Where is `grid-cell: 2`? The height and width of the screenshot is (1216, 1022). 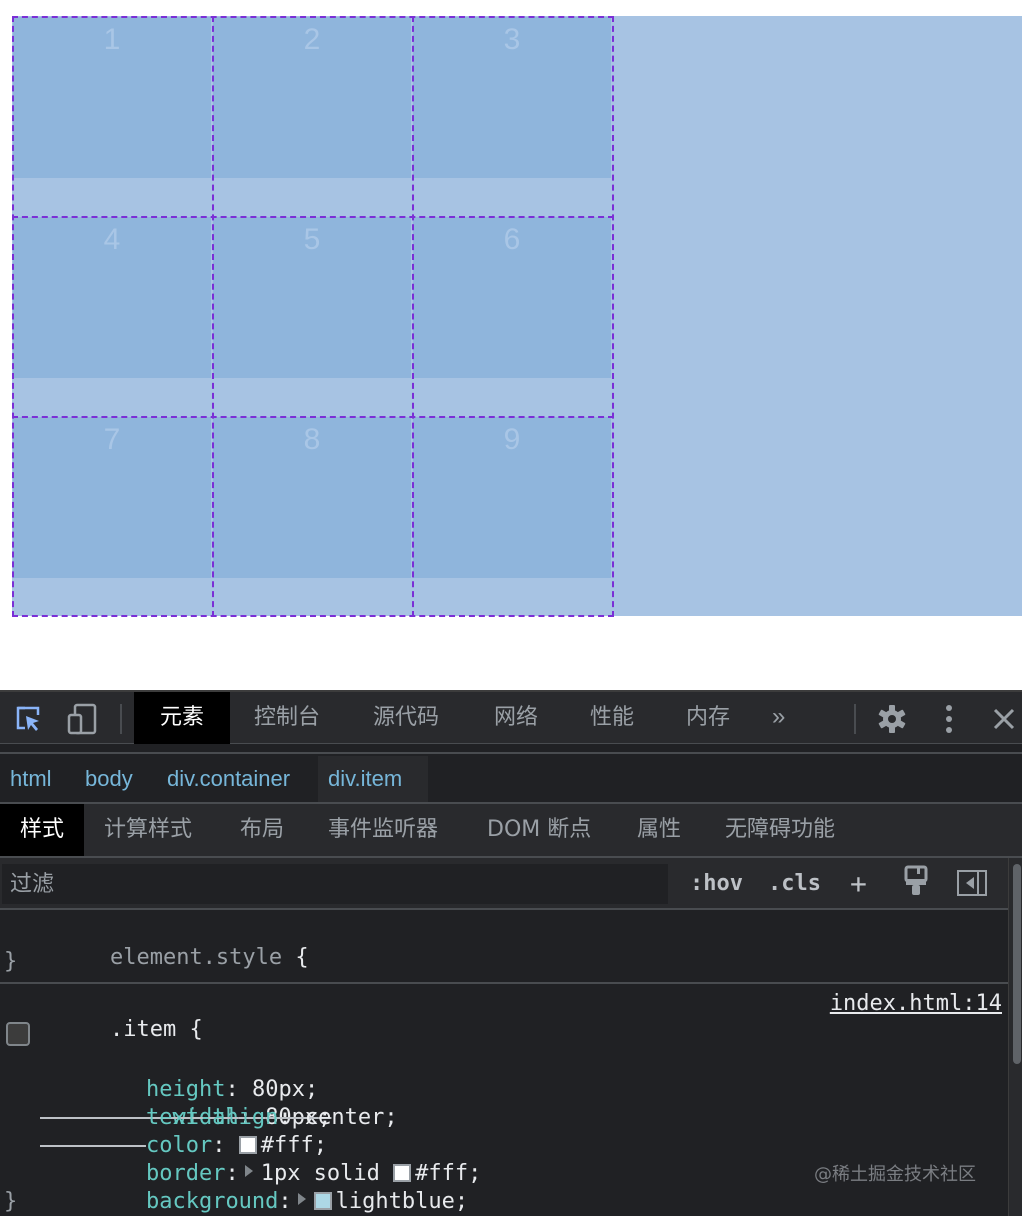
grid-cell: 2 is located at coordinates (312, 116).